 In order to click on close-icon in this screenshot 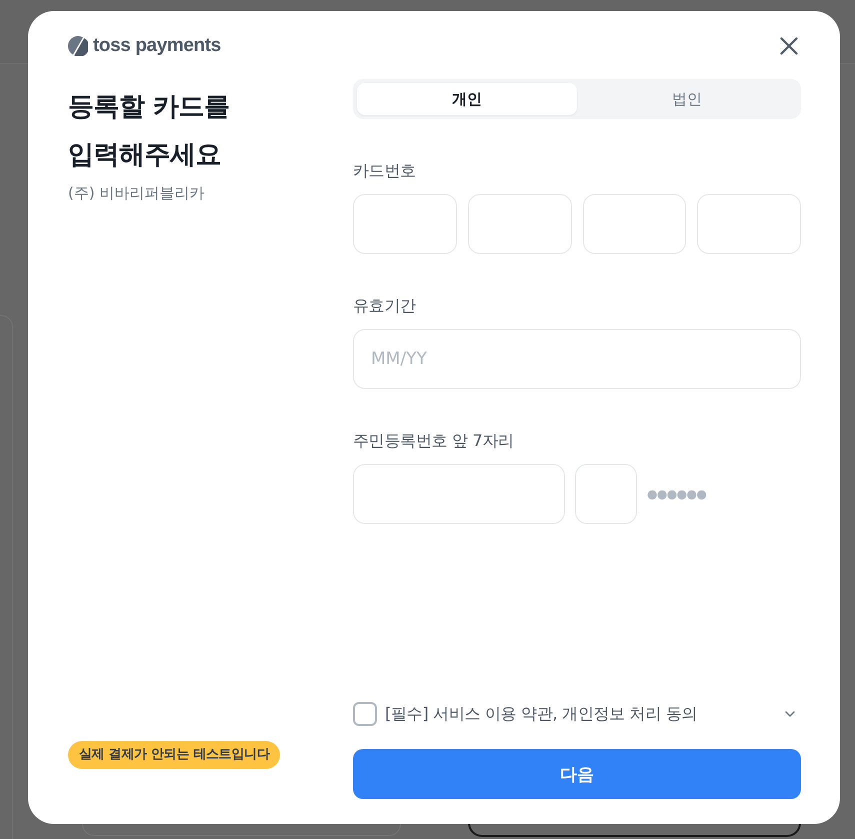, I will do `click(789, 46)`.